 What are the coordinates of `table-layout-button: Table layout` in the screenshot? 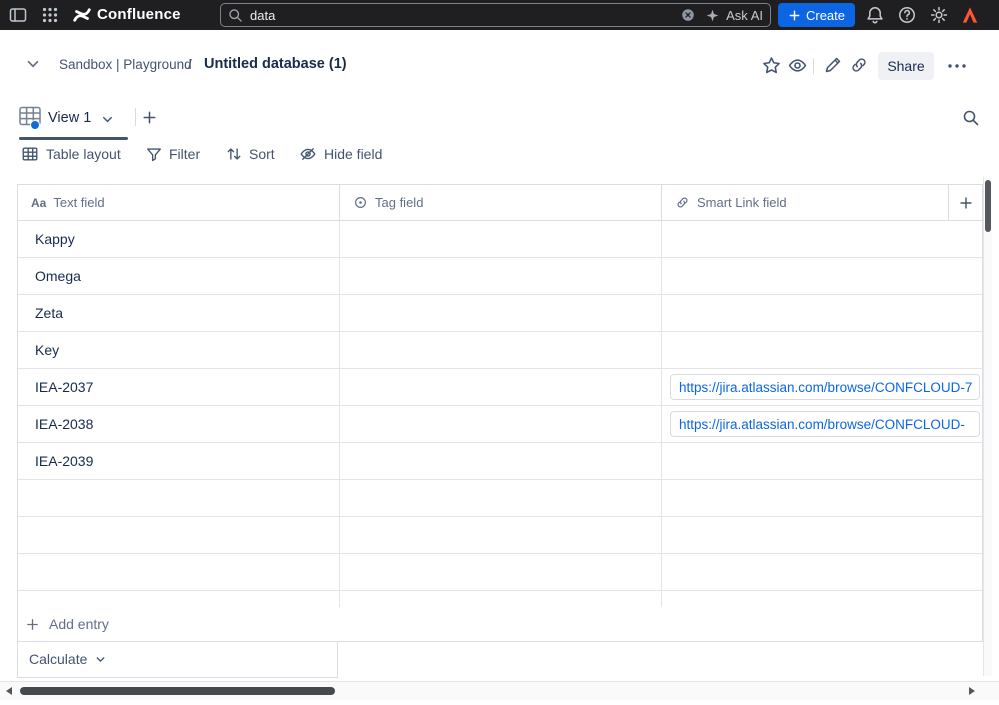 It's located at (83, 154).